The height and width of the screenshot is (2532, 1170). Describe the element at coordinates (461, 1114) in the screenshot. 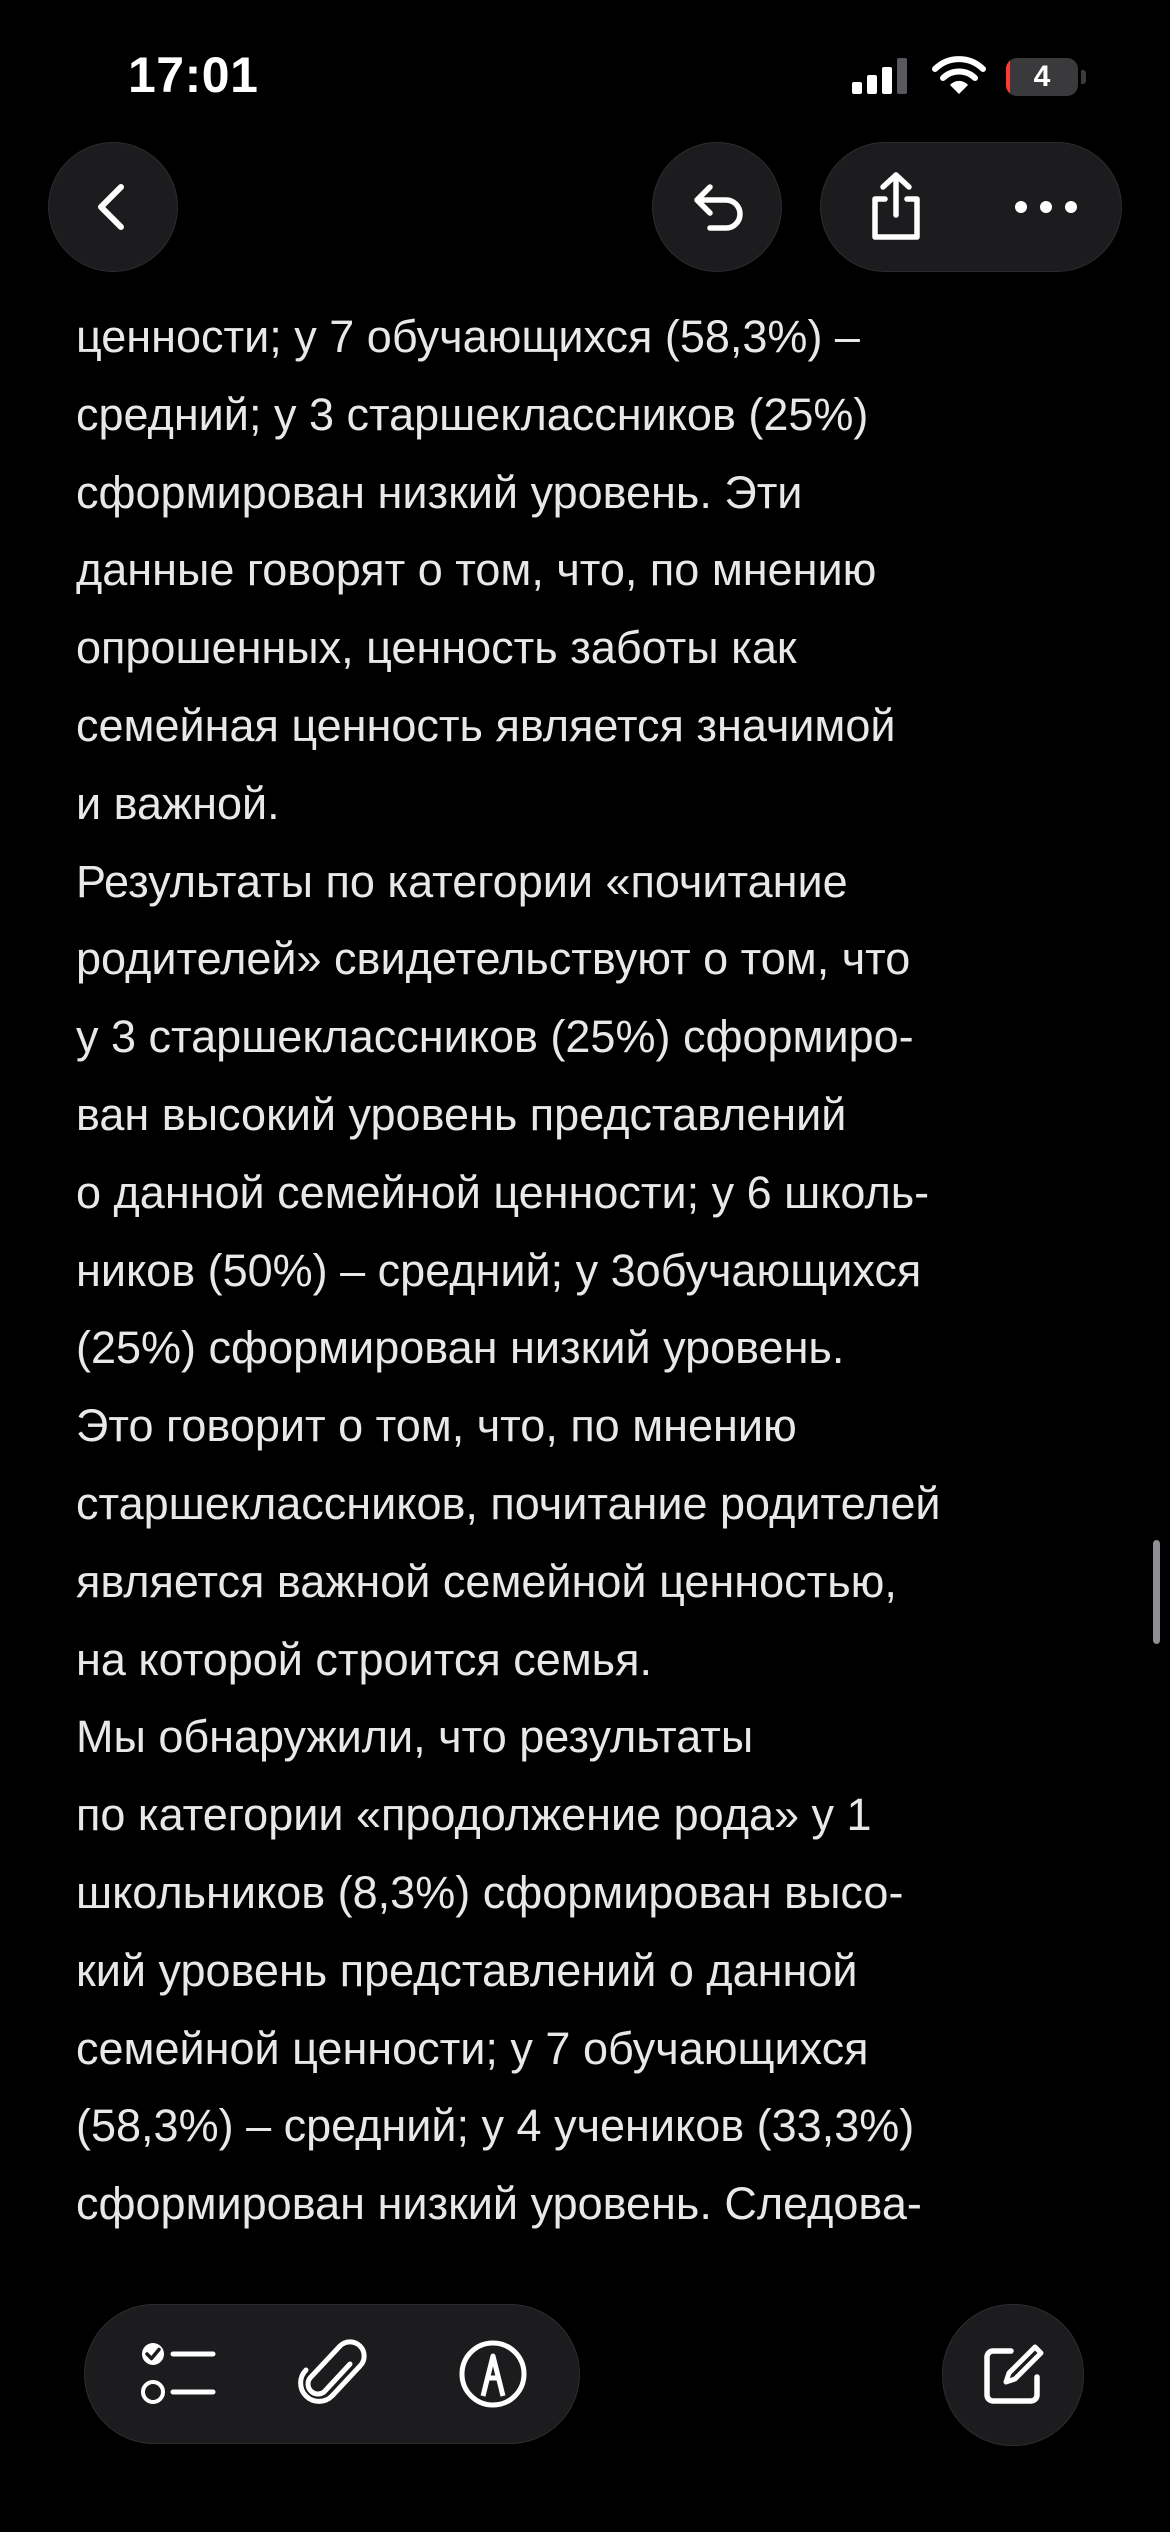

I see `note-line: ван высокий уровень представлений` at that location.